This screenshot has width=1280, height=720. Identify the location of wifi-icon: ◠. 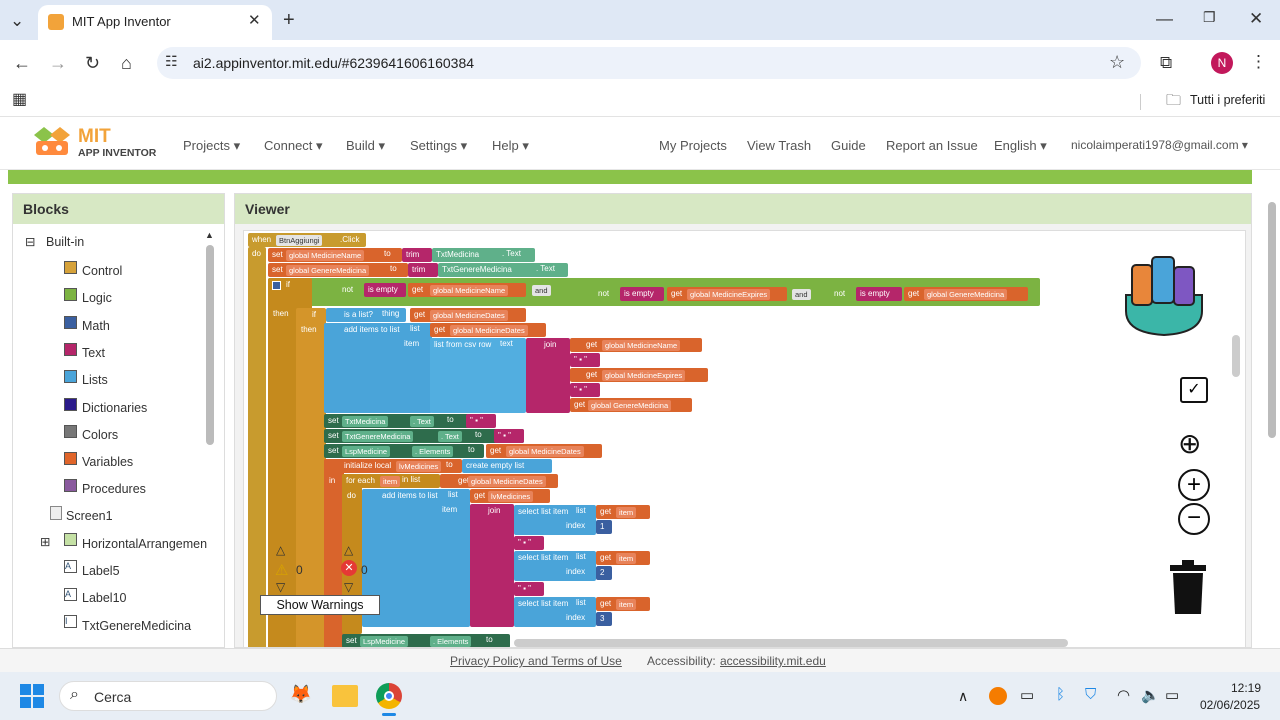
(1123, 695).